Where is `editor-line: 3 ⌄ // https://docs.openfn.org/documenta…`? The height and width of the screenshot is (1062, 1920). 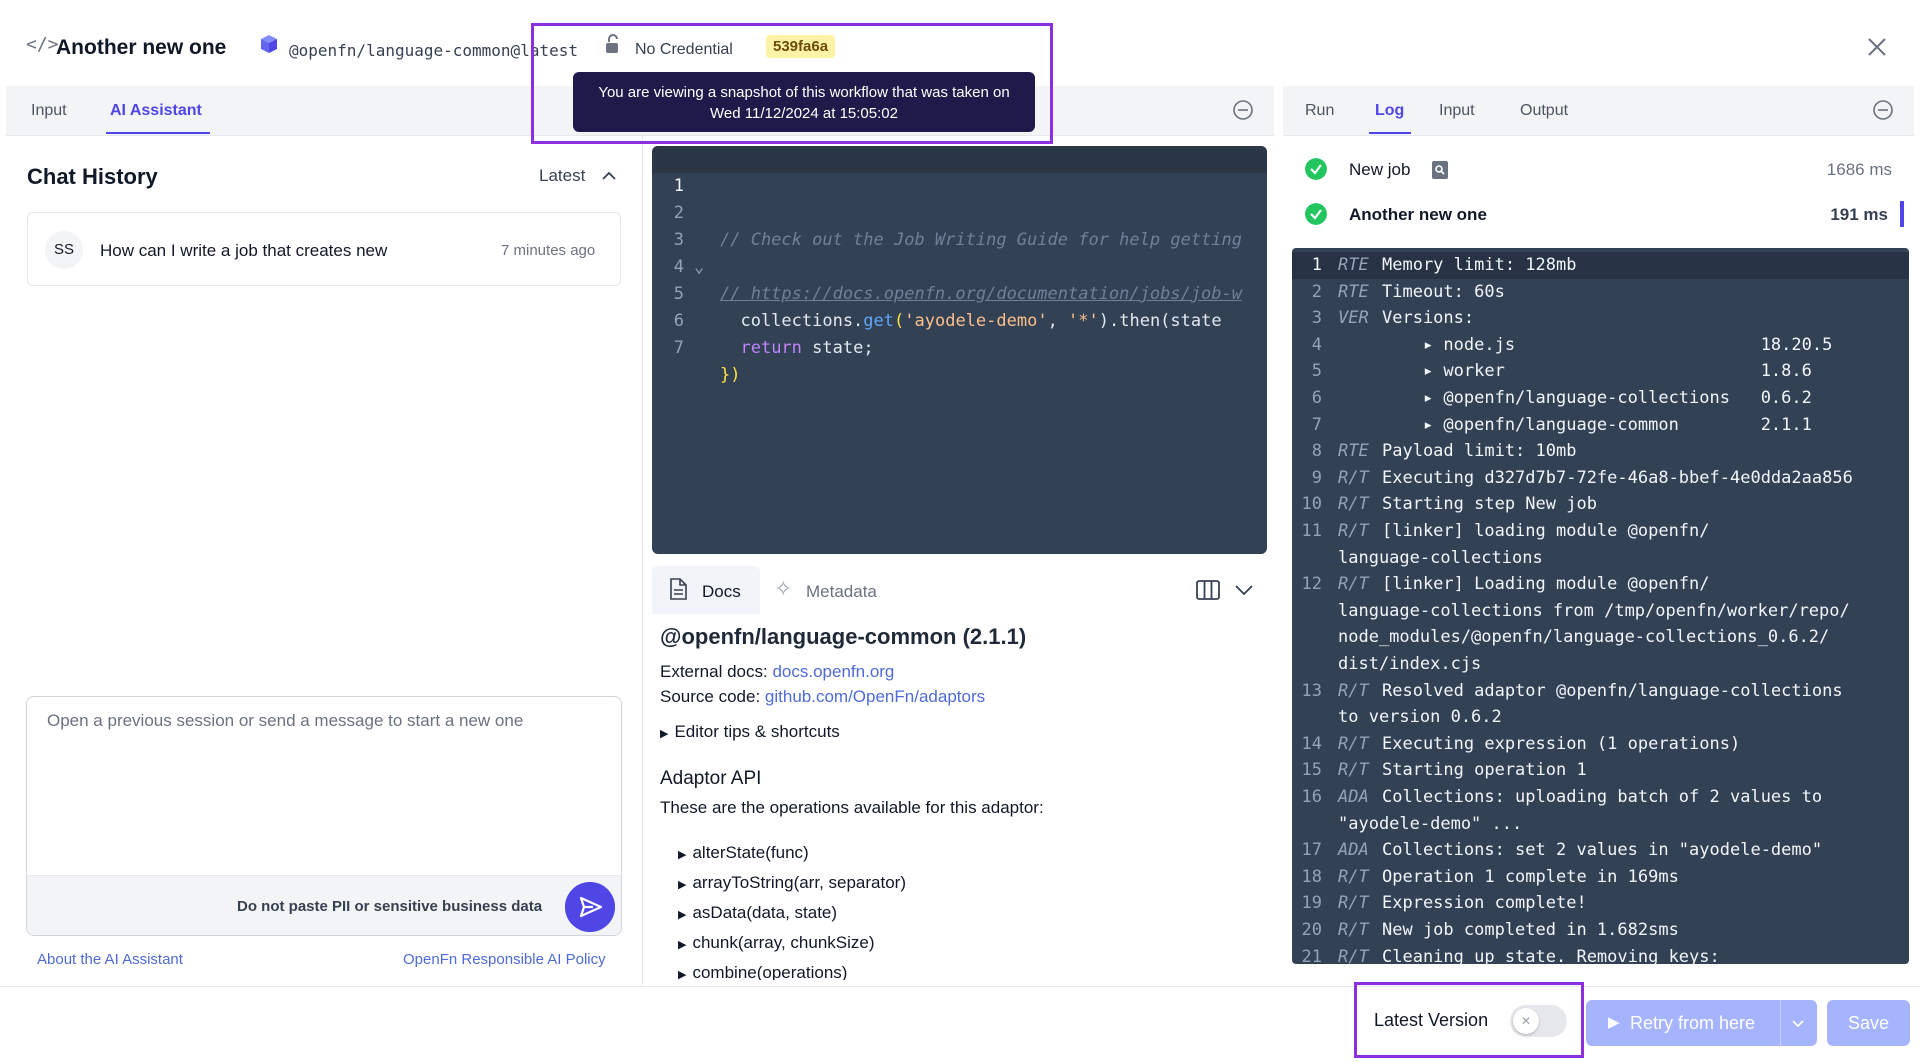 editor-line: 3 ⌄ // https://docs.openfn.org/documenta… is located at coordinates (957, 267).